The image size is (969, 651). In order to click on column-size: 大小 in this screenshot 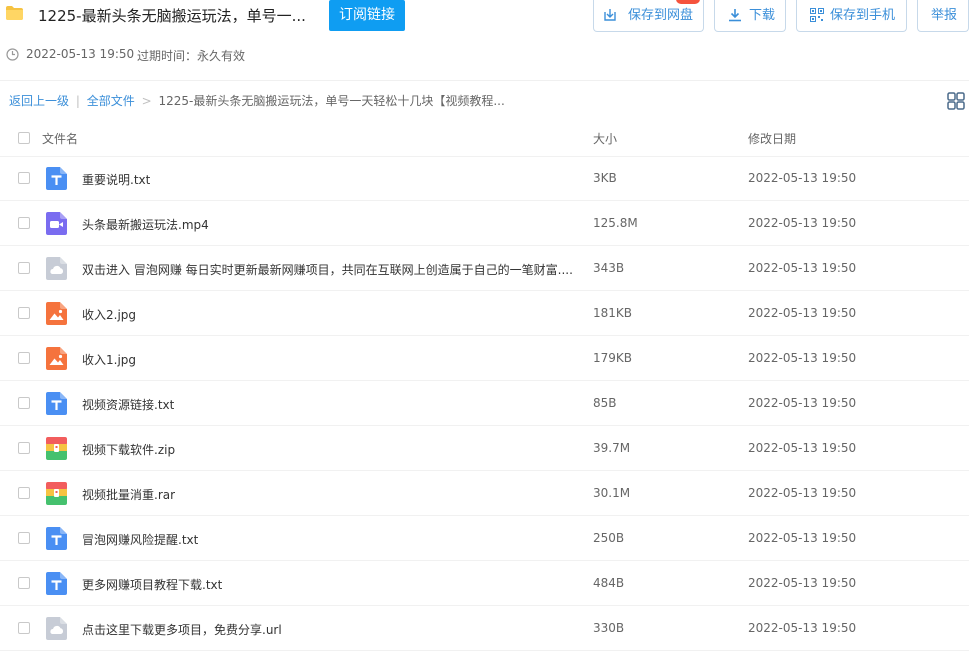, I will do `click(605, 138)`.